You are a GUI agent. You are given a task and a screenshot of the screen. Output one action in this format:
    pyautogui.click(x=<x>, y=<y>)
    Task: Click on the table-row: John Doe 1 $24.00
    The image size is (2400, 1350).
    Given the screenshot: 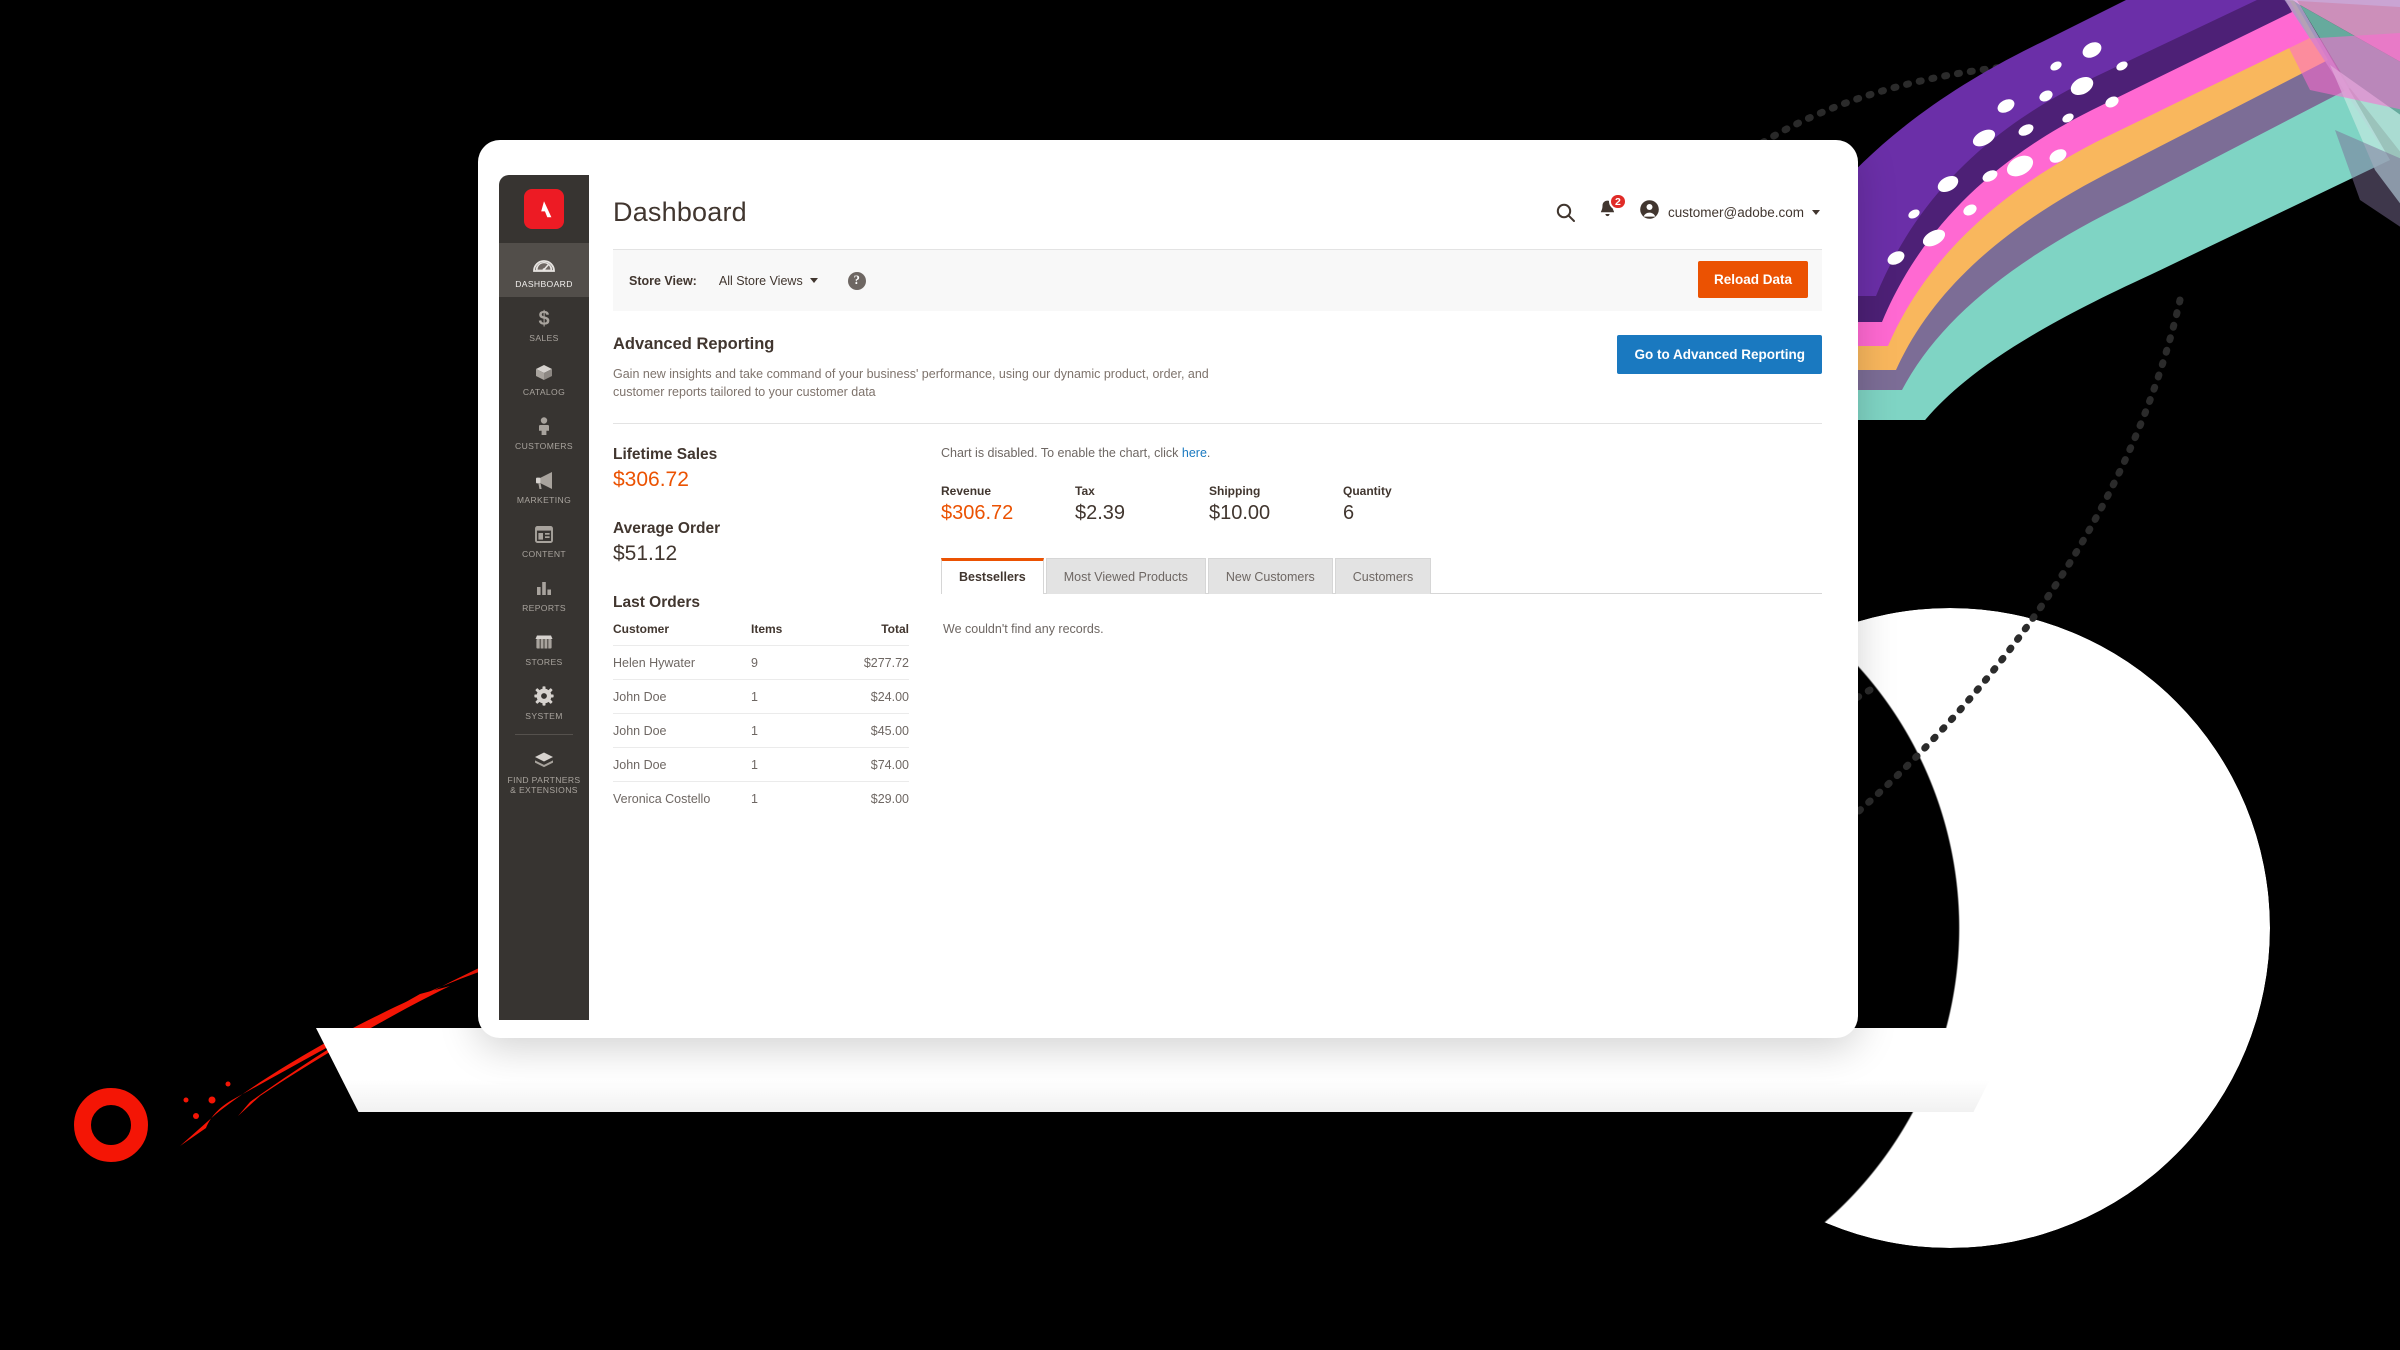 What is the action you would take?
    pyautogui.click(x=761, y=696)
    